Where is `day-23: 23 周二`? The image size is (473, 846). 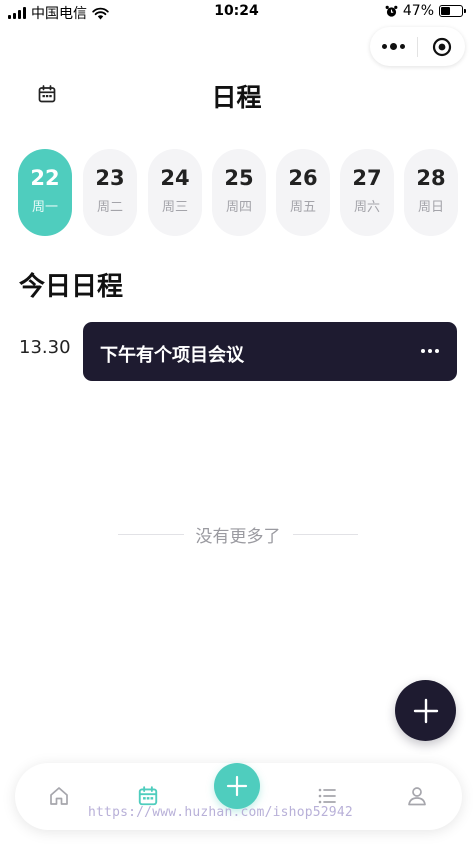
day-23: 23 周二 is located at coordinates (110, 192).